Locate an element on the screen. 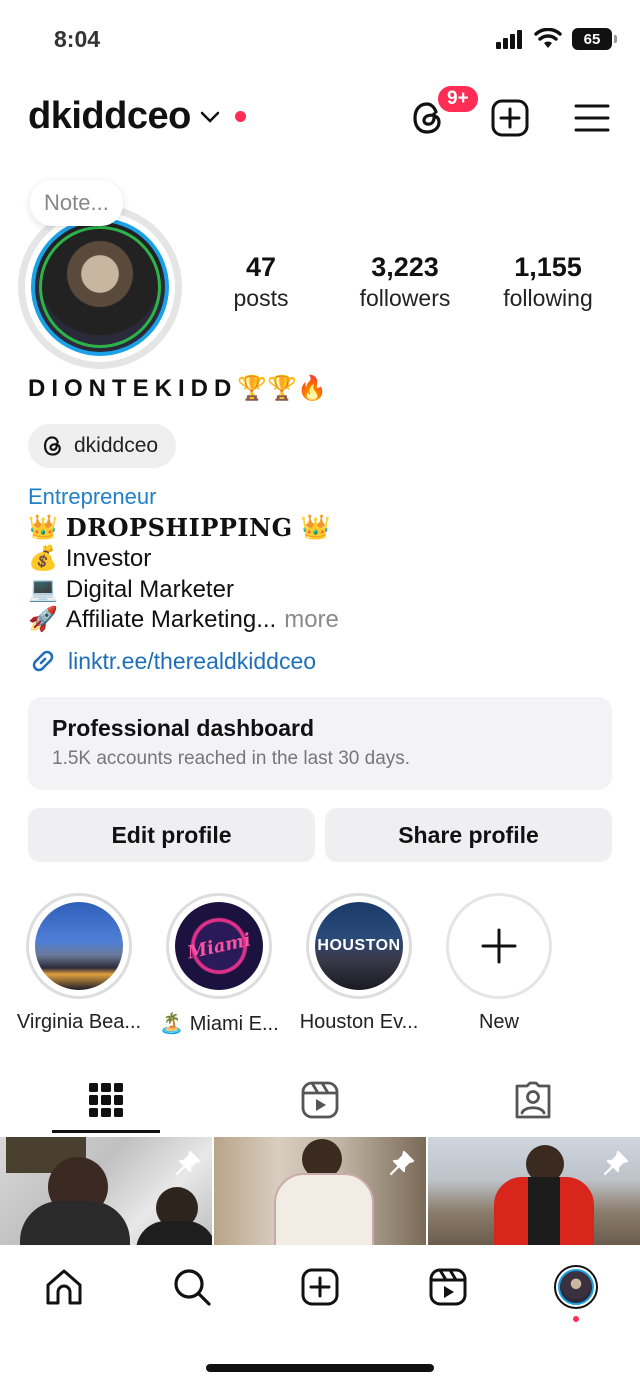 The width and height of the screenshot is (640, 1387). home-indicator is located at coordinates (320, 1368).